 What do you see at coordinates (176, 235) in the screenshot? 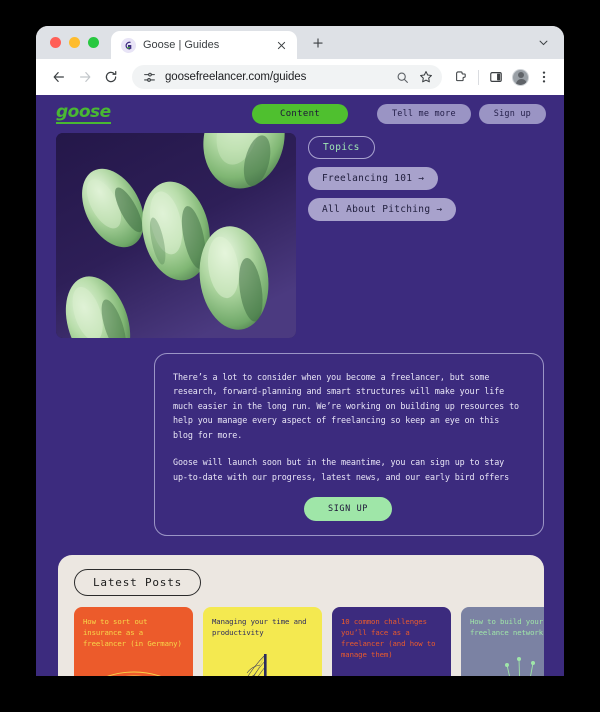
I see `hero-image` at bounding box center [176, 235].